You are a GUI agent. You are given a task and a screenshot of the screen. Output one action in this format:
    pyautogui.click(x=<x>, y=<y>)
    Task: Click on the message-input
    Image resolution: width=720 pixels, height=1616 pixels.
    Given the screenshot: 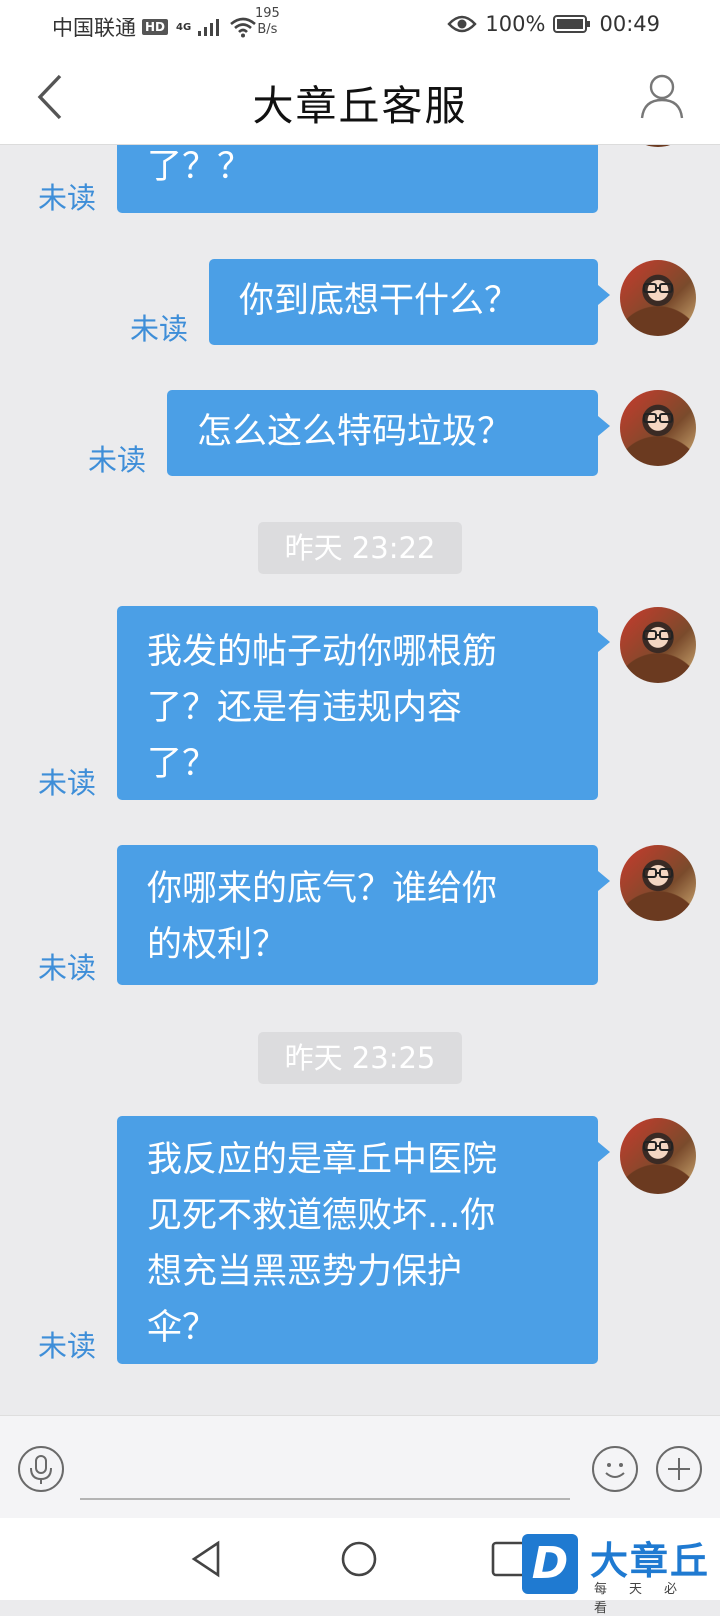 What is the action you would take?
    pyautogui.click(x=325, y=1470)
    